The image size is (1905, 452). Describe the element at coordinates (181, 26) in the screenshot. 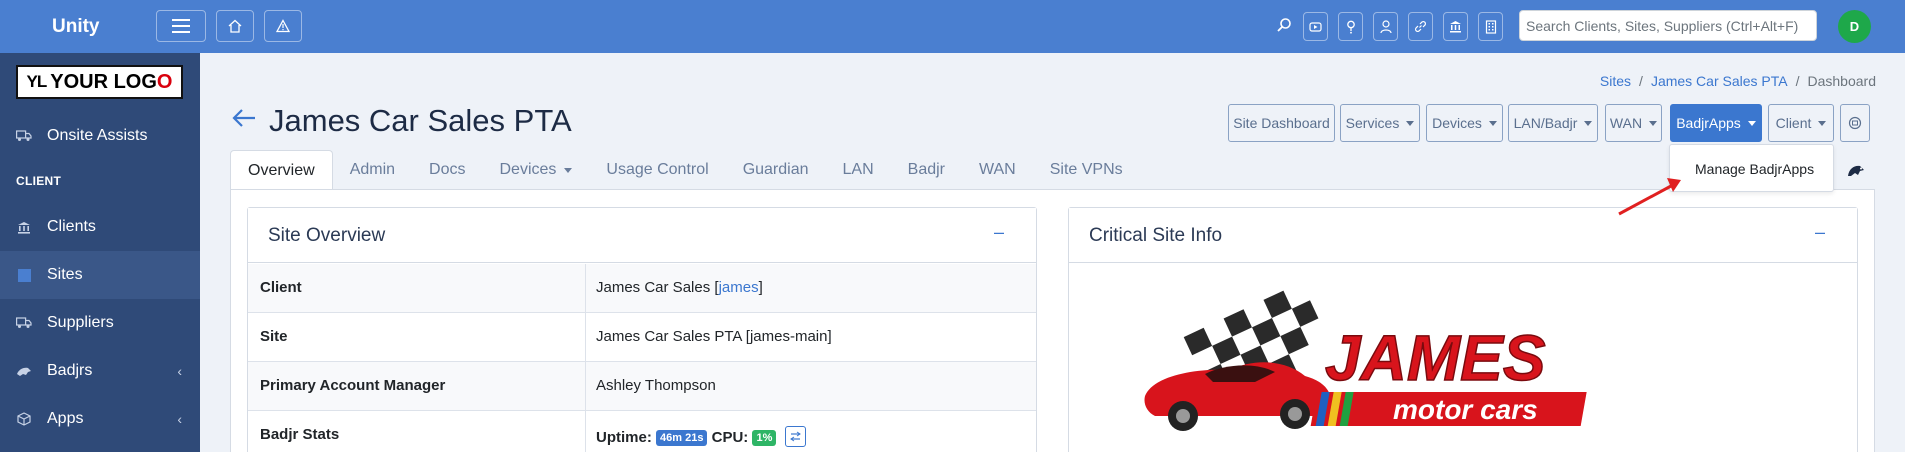

I see `menu-toggle-button` at that location.